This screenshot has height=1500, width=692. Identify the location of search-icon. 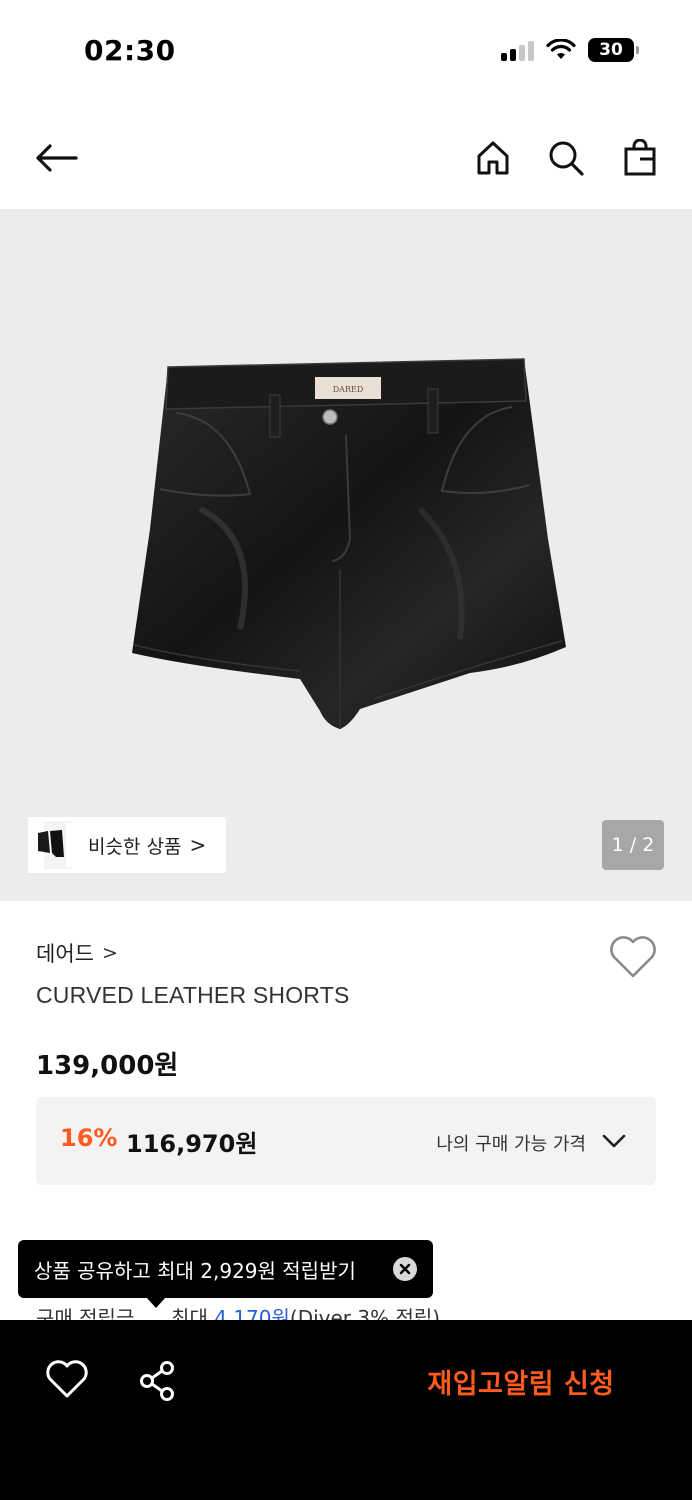
(566, 158).